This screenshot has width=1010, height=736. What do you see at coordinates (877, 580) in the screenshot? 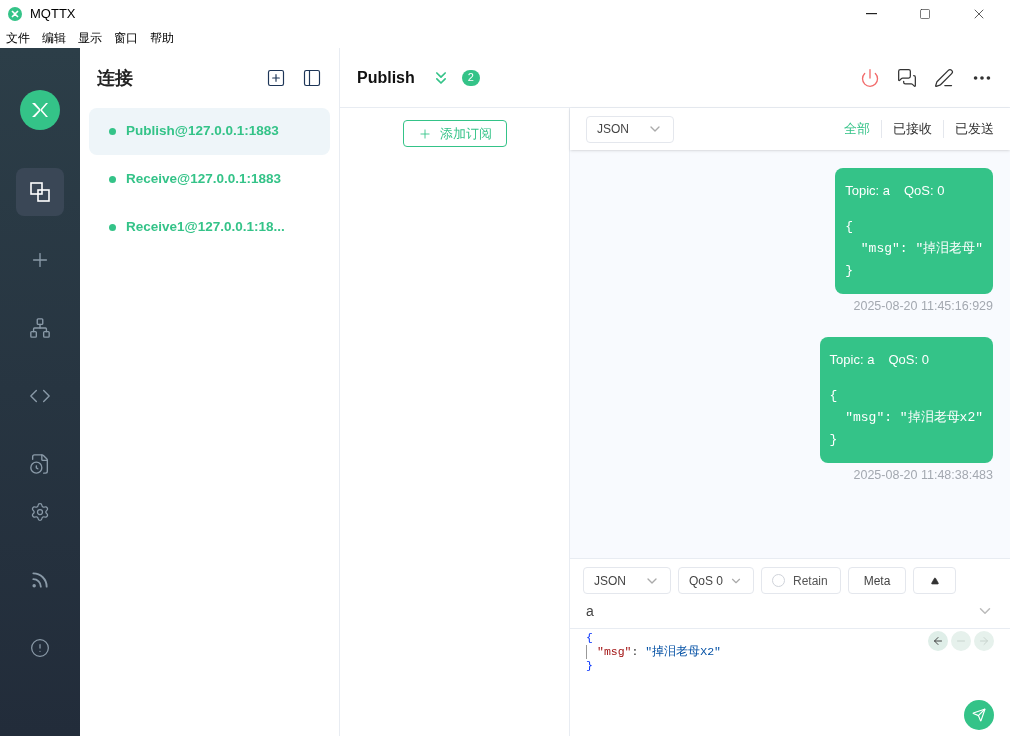
I see `meta-button: Meta` at bounding box center [877, 580].